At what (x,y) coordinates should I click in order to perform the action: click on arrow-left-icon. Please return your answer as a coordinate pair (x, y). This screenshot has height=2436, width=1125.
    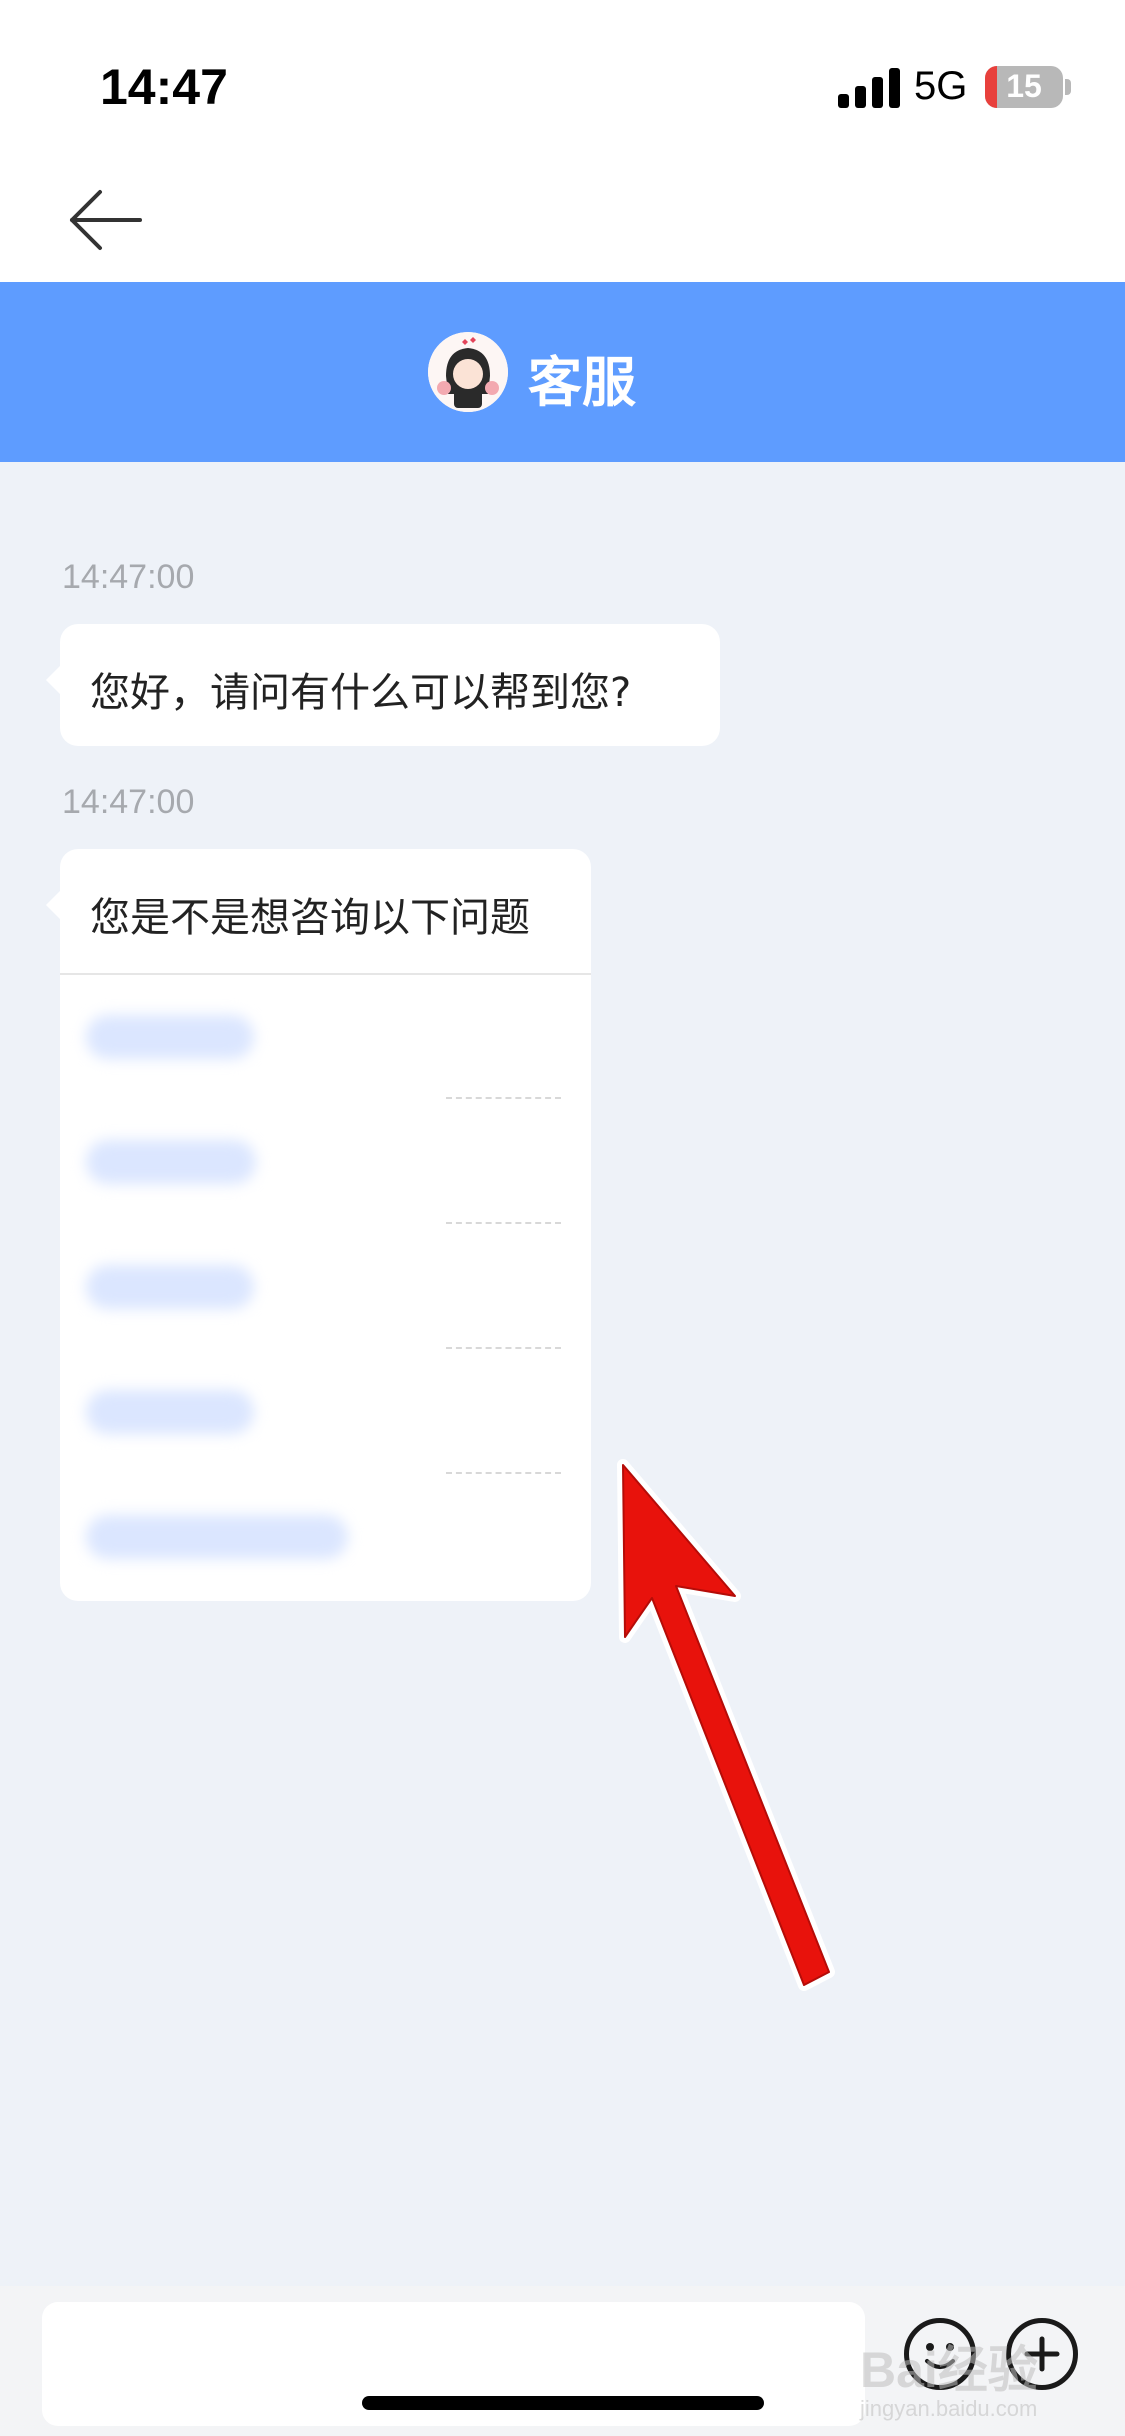
    Looking at the image, I should click on (106, 220).